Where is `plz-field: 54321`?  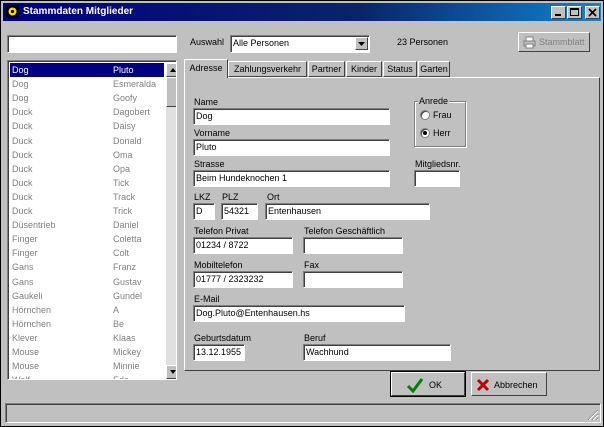
plz-field: 54321 is located at coordinates (239, 211).